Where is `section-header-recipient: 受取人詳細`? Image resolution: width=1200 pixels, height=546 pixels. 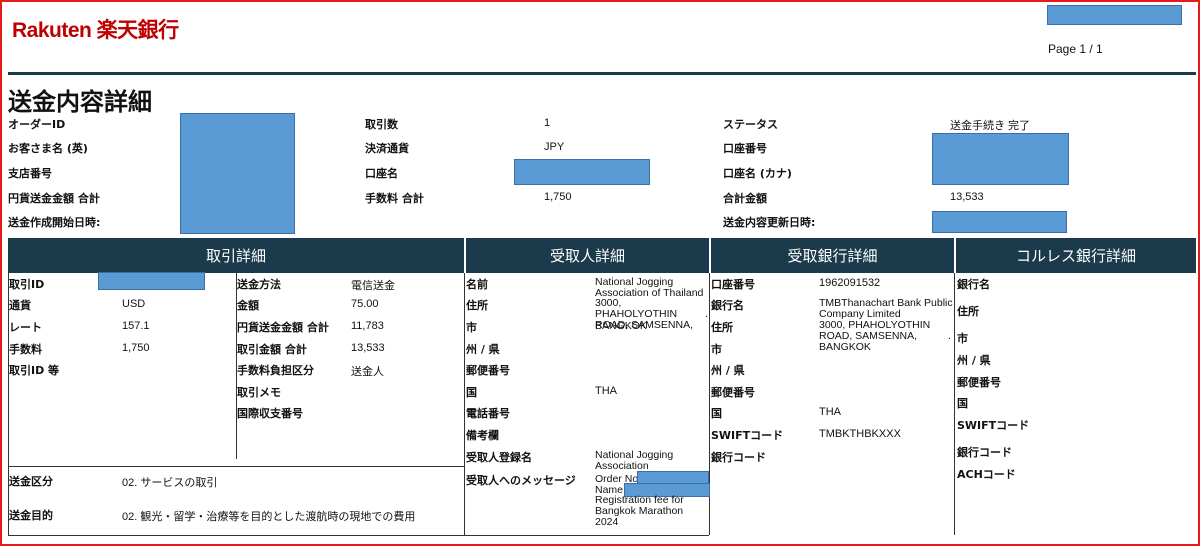 section-header-recipient: 受取人詳細 is located at coordinates (587, 255).